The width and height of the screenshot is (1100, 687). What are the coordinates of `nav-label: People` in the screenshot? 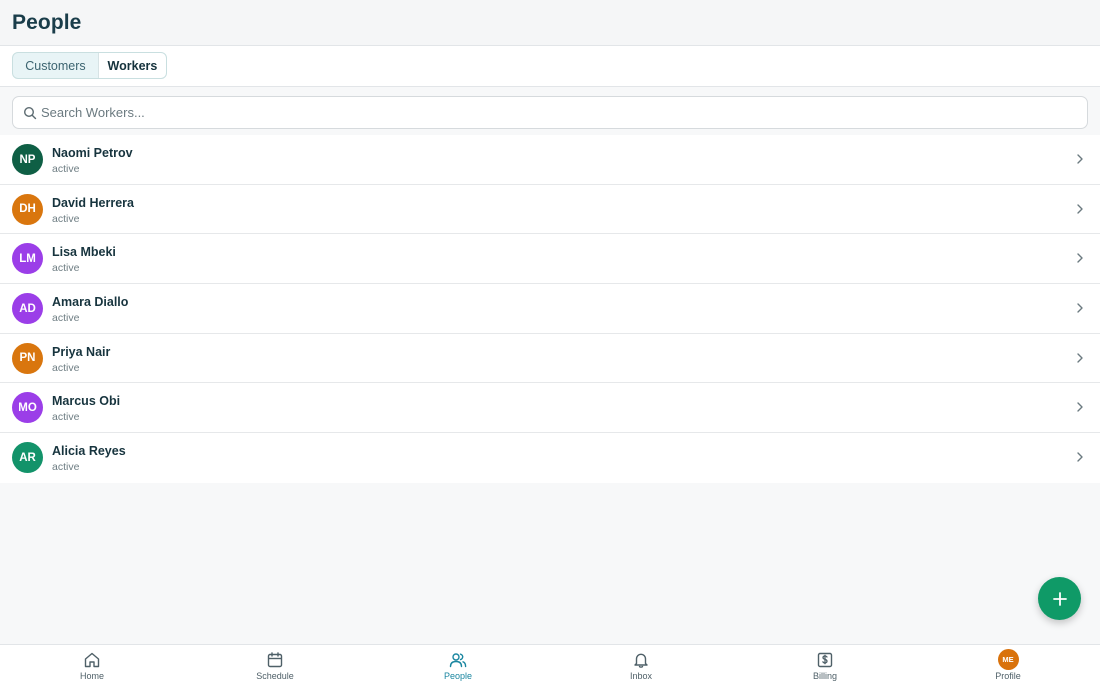 It's located at (458, 676).